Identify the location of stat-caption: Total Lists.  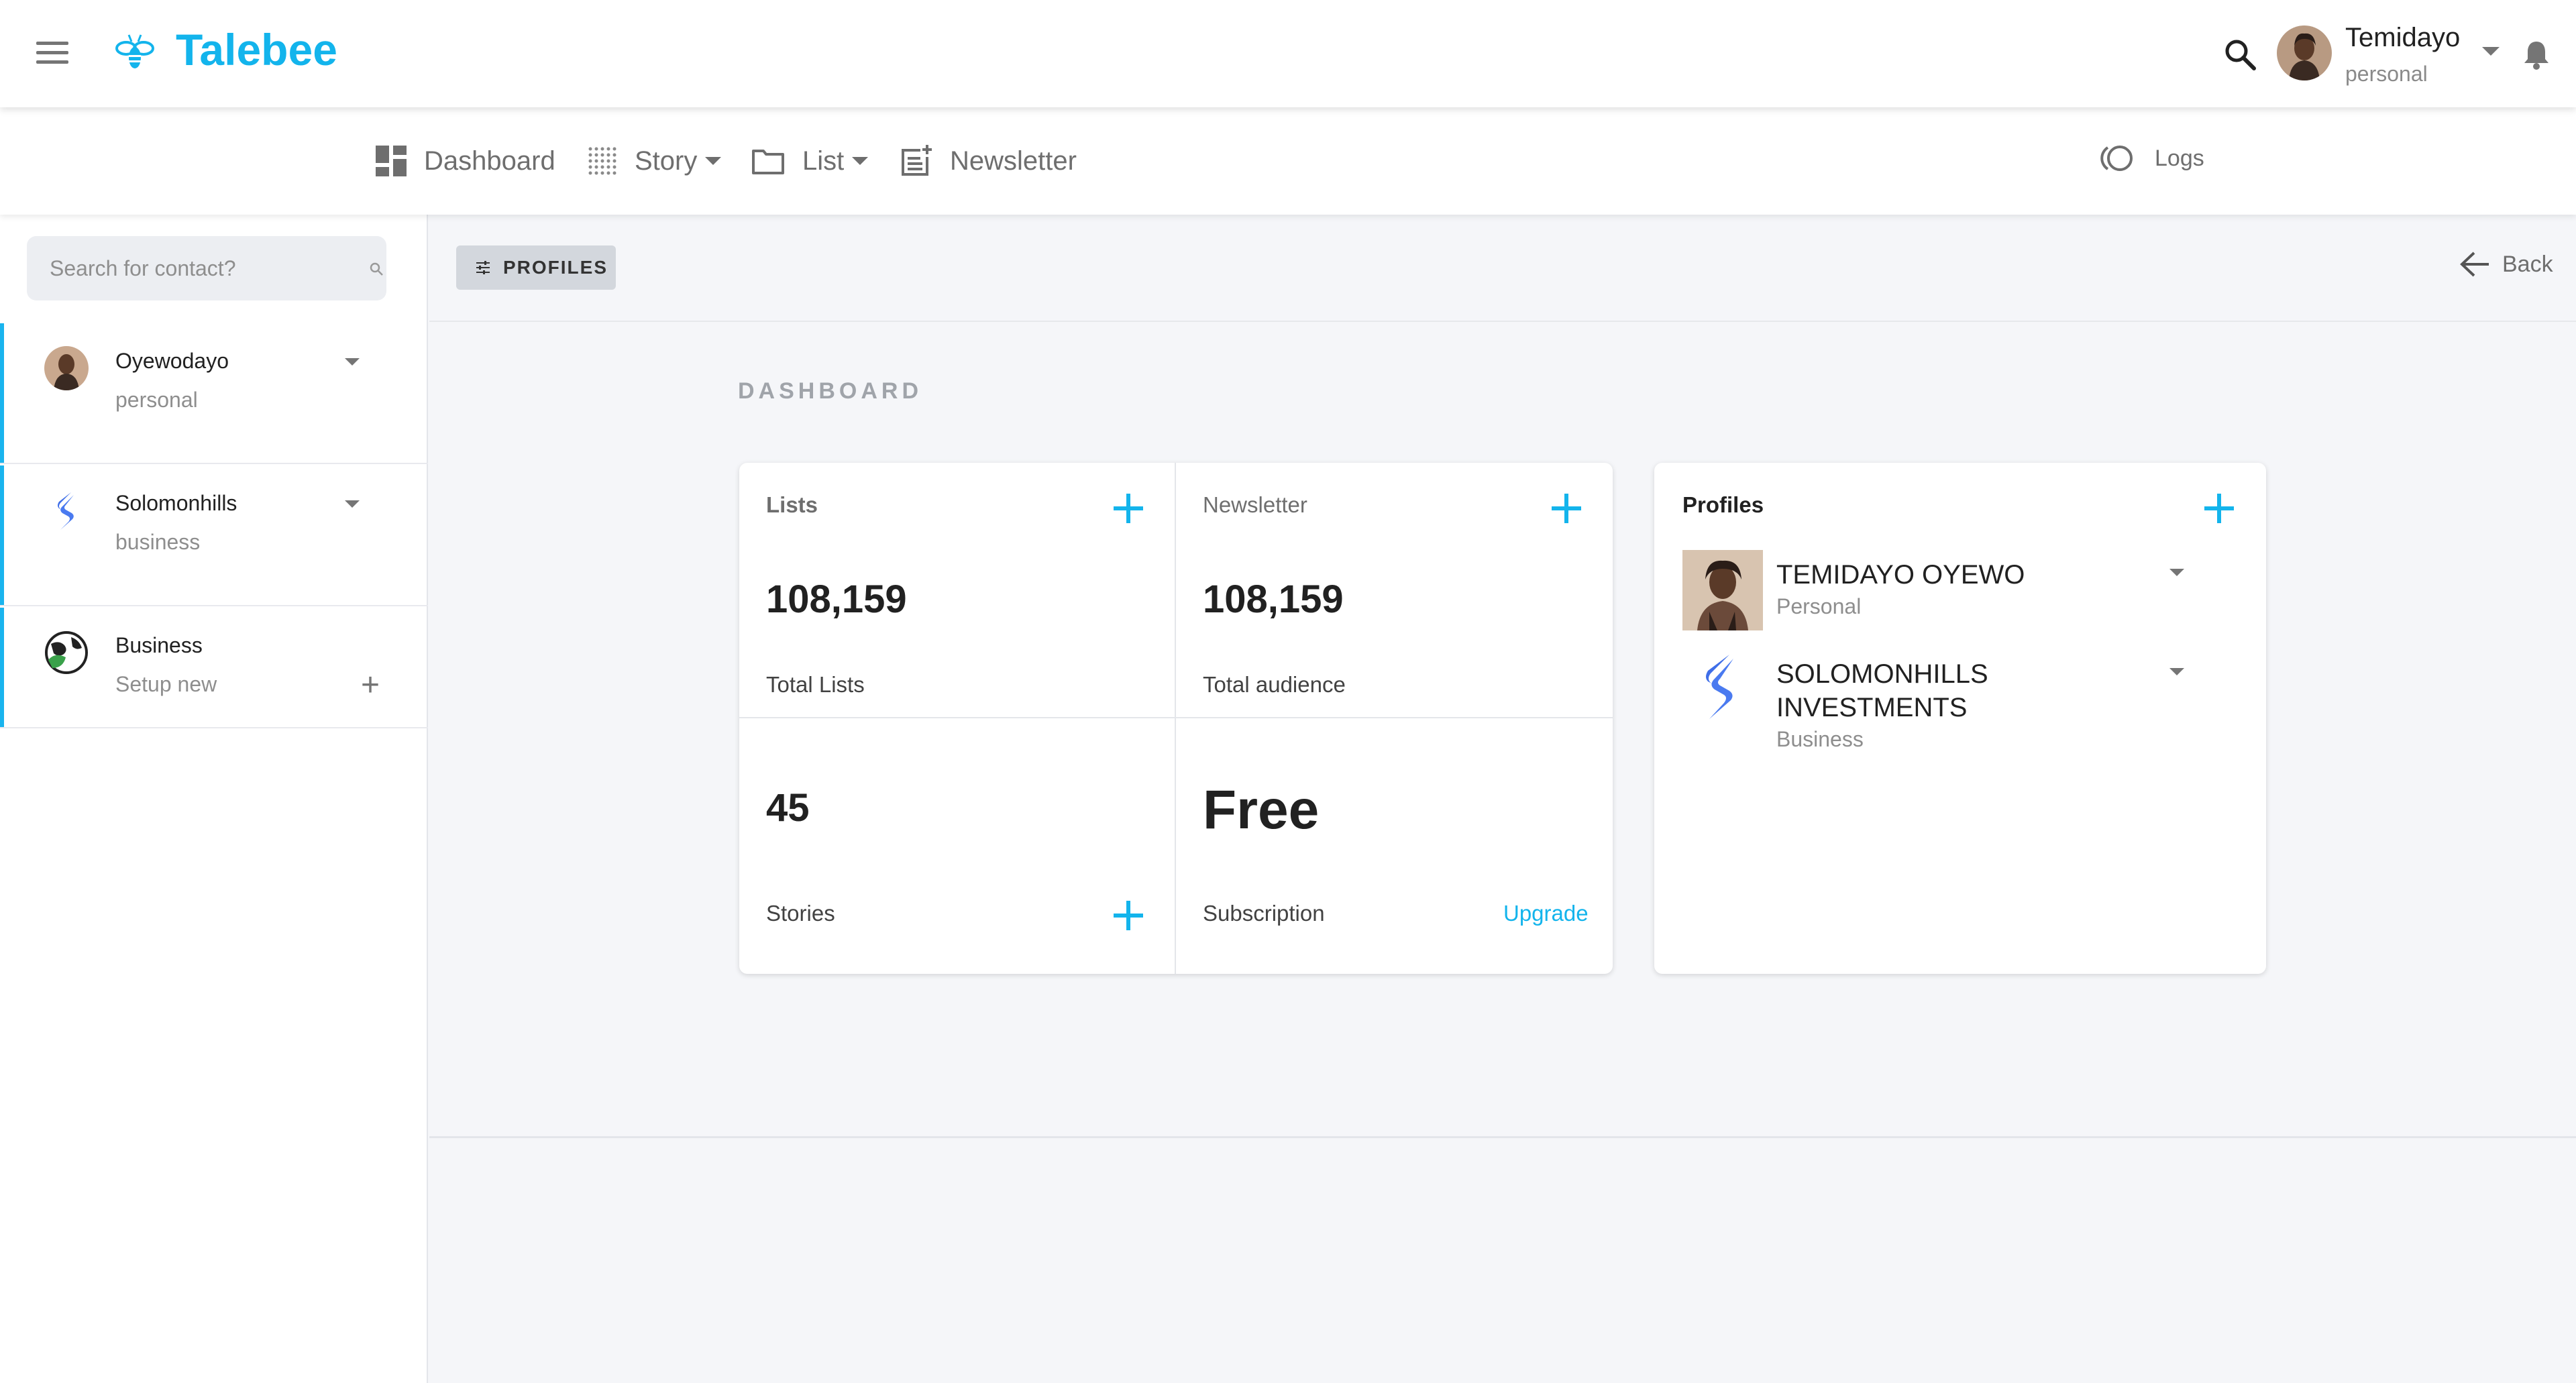
(815, 684).